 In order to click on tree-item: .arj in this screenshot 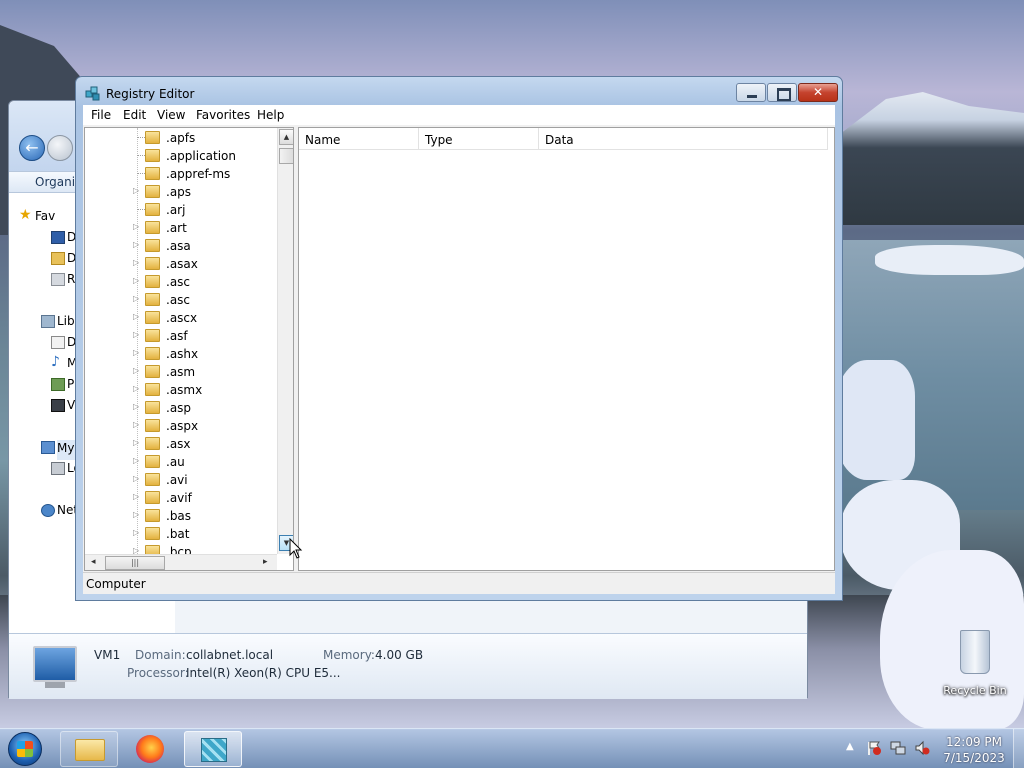, I will do `click(181, 210)`.